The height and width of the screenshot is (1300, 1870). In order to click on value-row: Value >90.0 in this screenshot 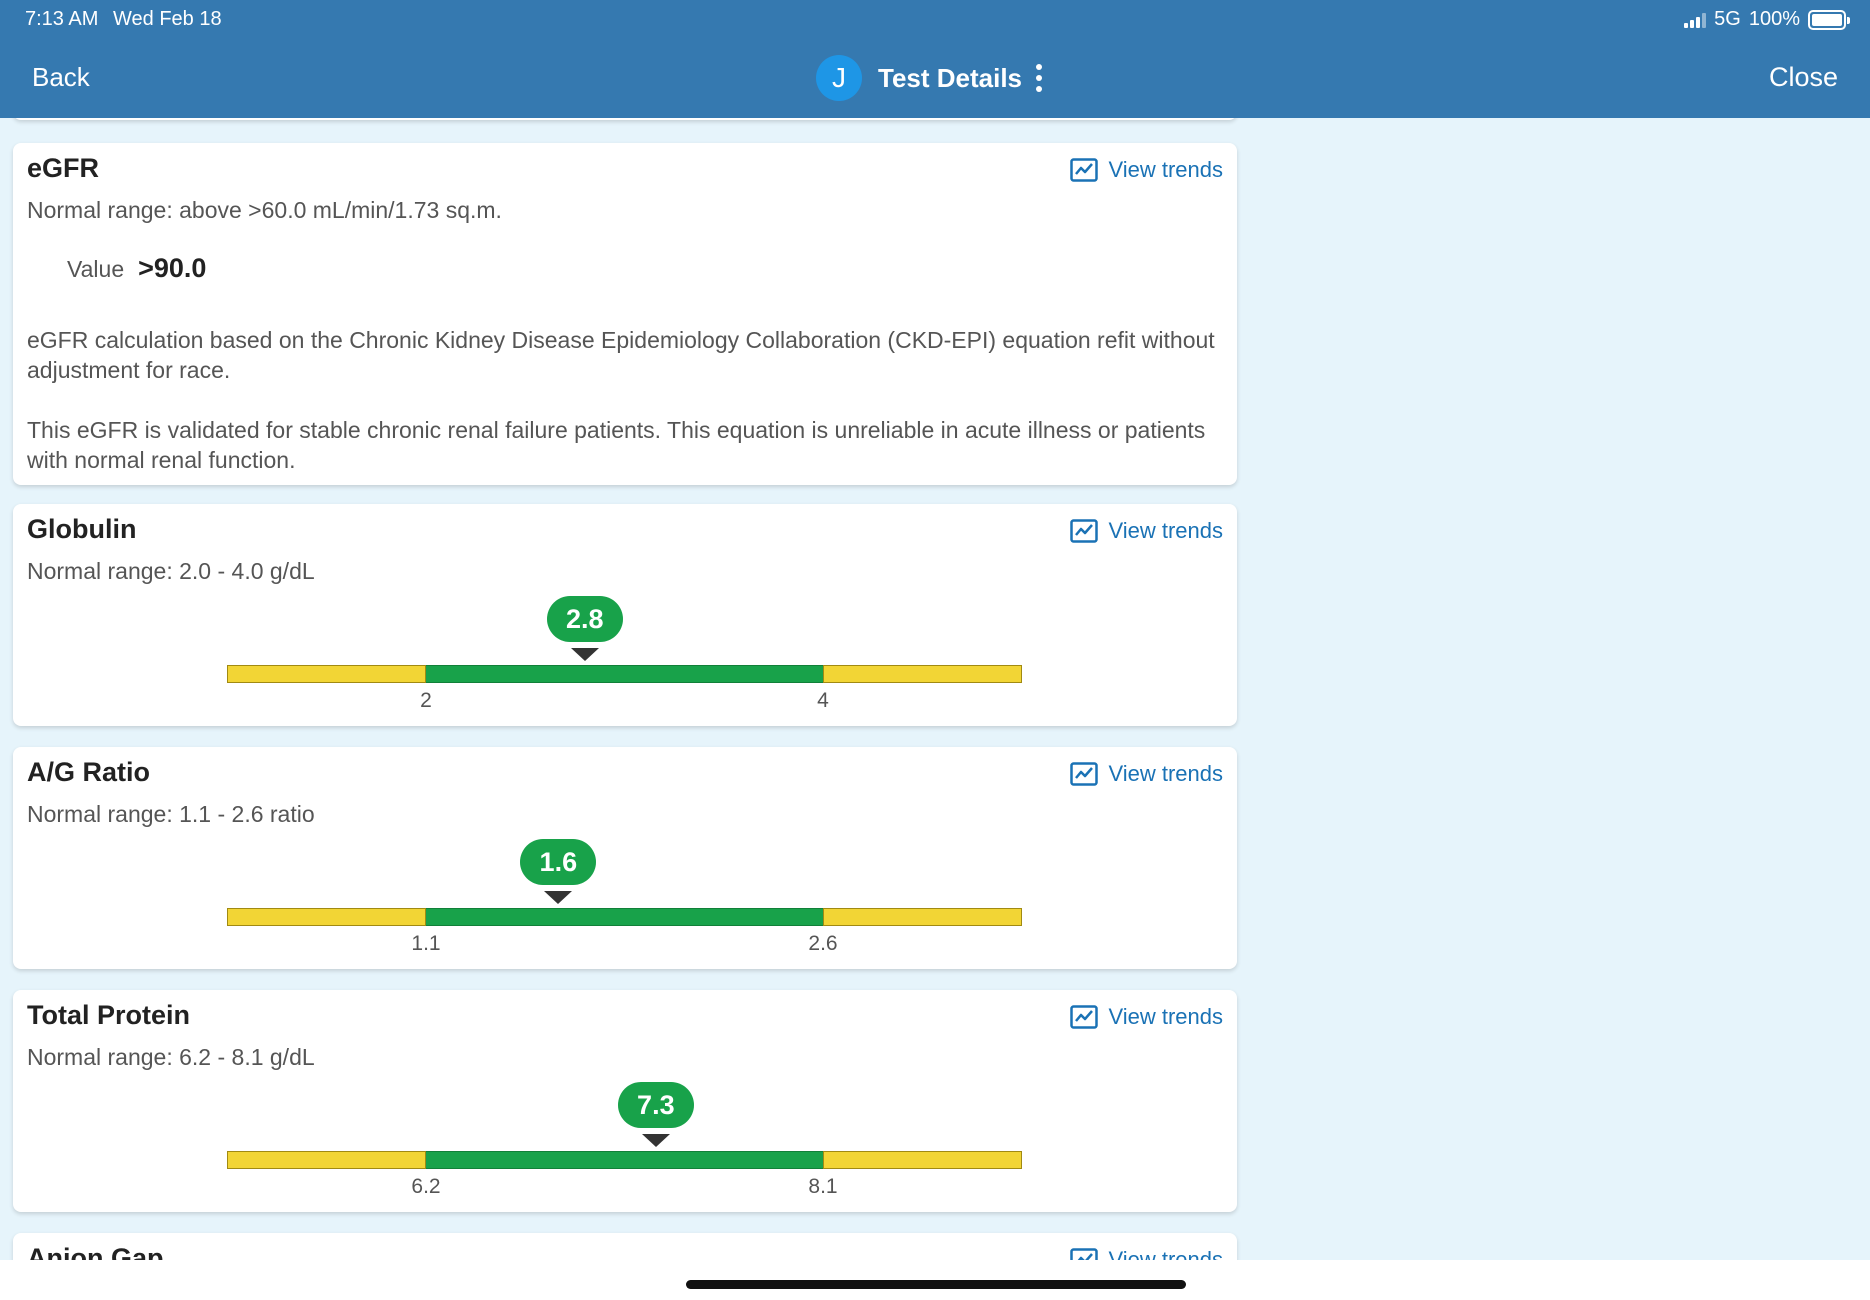, I will do `click(136, 268)`.